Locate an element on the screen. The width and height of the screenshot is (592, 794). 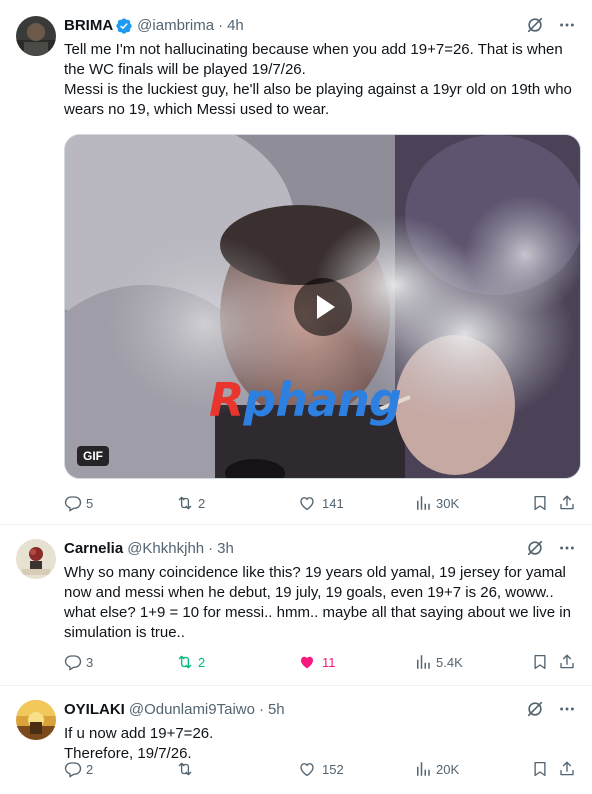
tweet-actions: 3 2 11 5.4K is located at coordinates (320, 662).